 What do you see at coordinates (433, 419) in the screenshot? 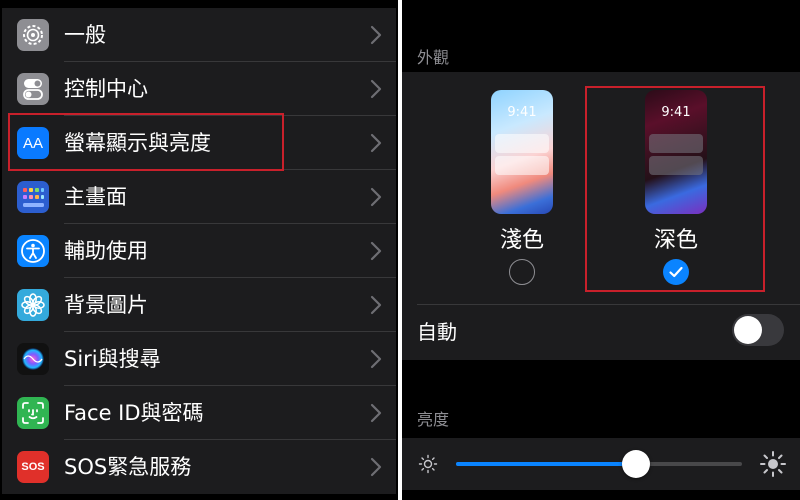
I see `brightness-header: 亮度` at bounding box center [433, 419].